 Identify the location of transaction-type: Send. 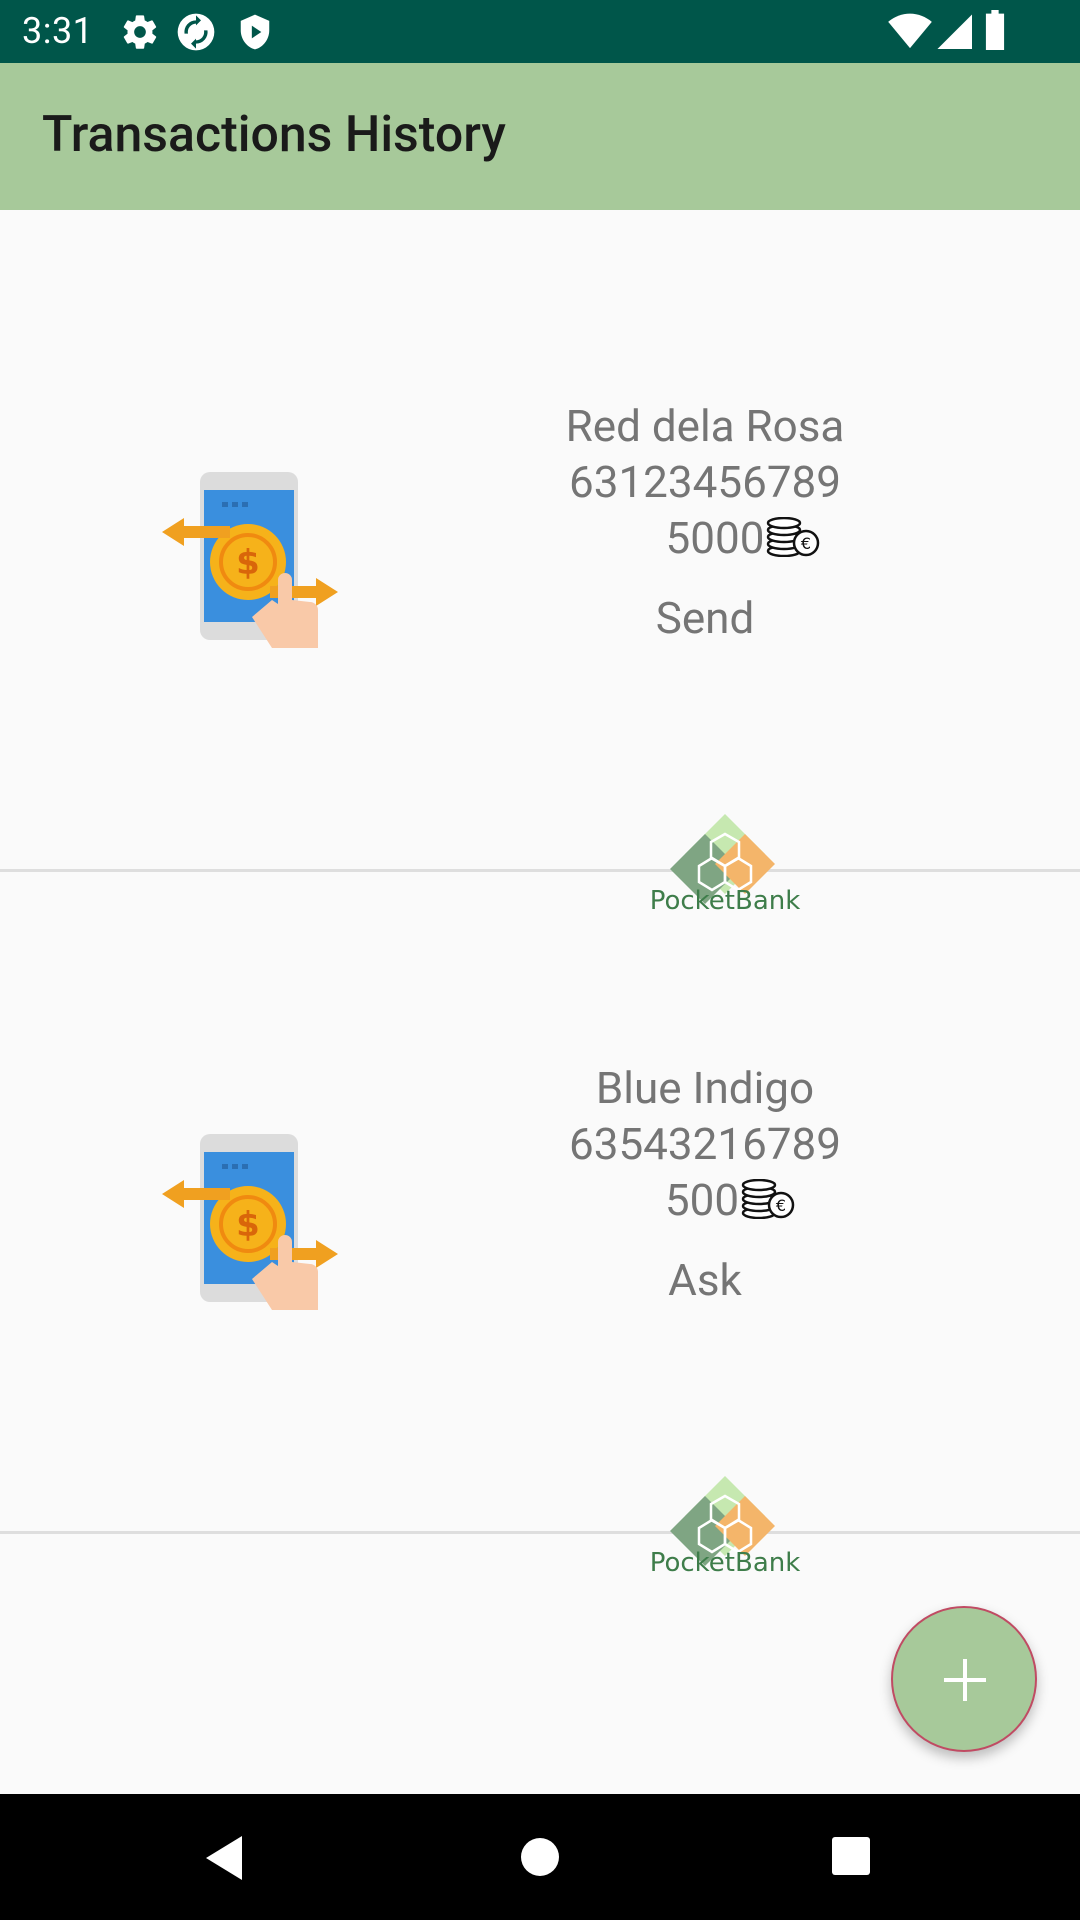
(705, 618).